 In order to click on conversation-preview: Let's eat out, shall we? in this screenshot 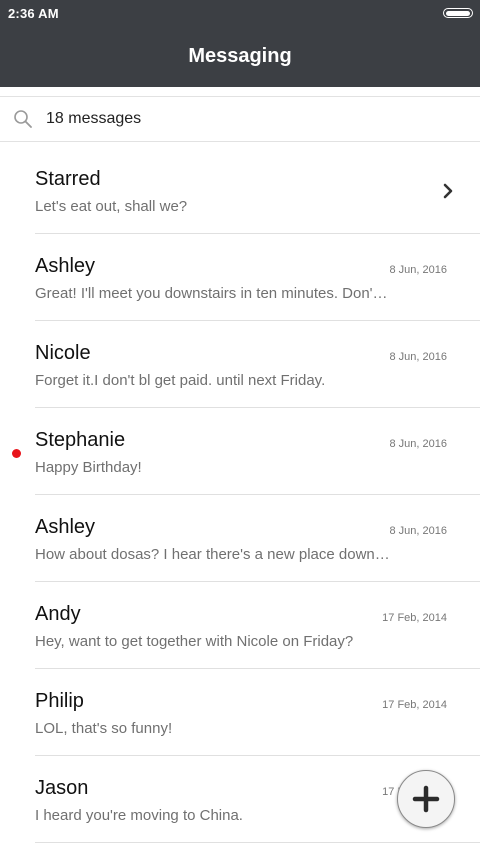, I will do `click(111, 206)`.